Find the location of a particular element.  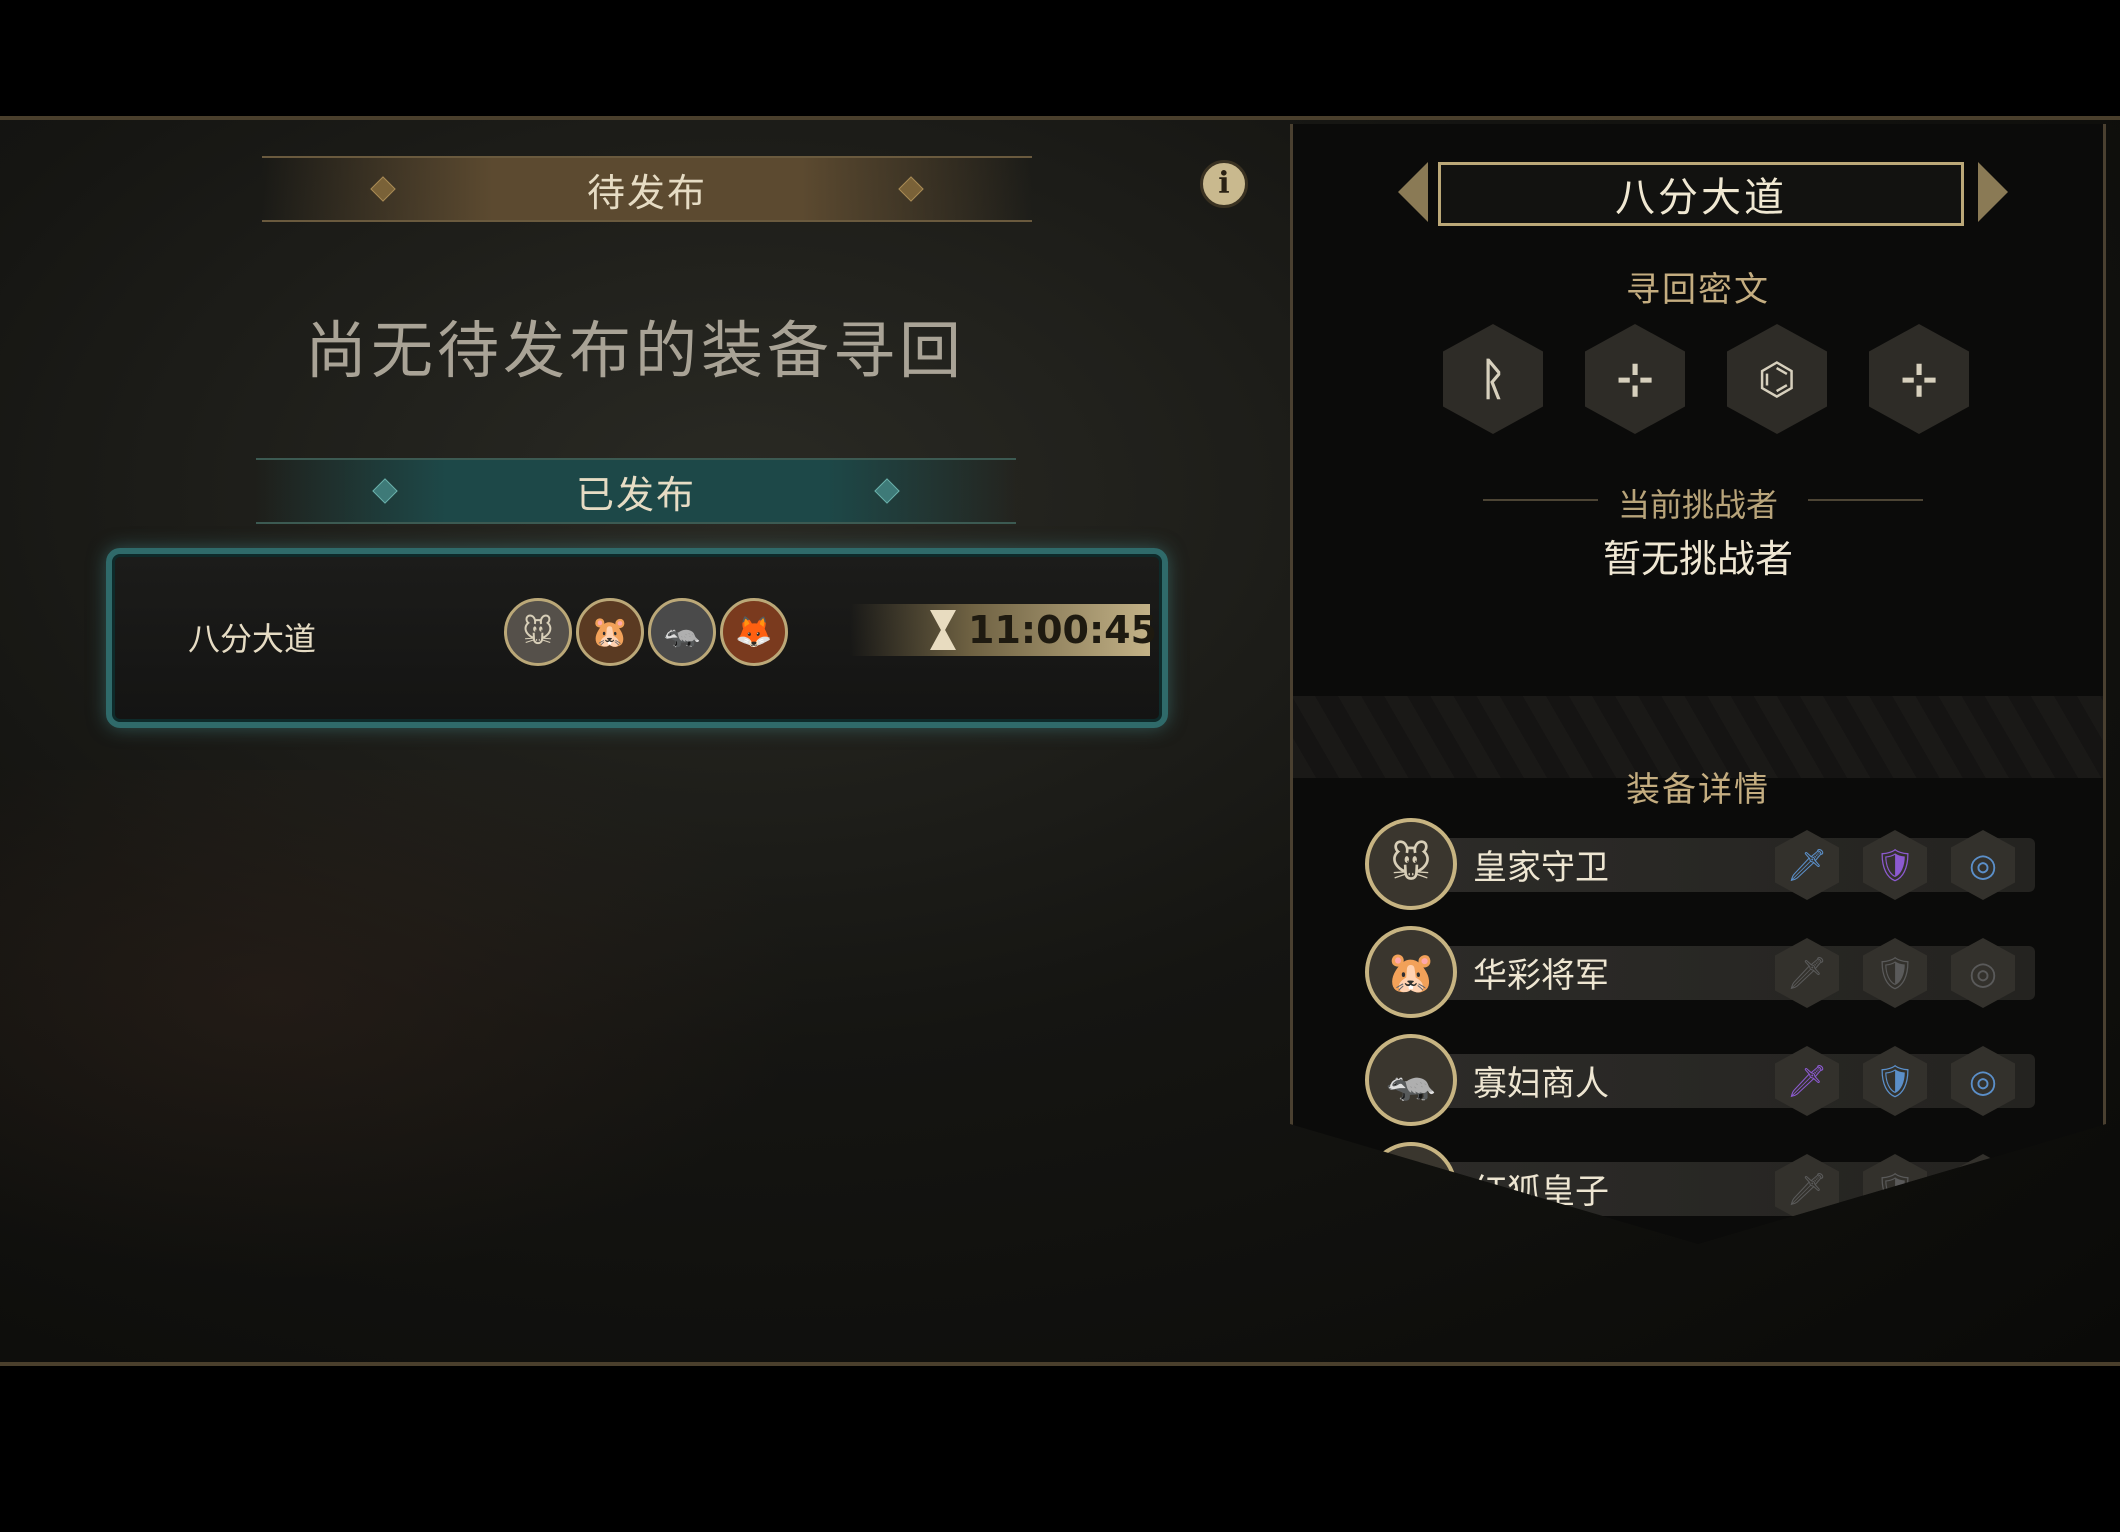

timer-value: 11:00:45 is located at coordinates (1063, 630).